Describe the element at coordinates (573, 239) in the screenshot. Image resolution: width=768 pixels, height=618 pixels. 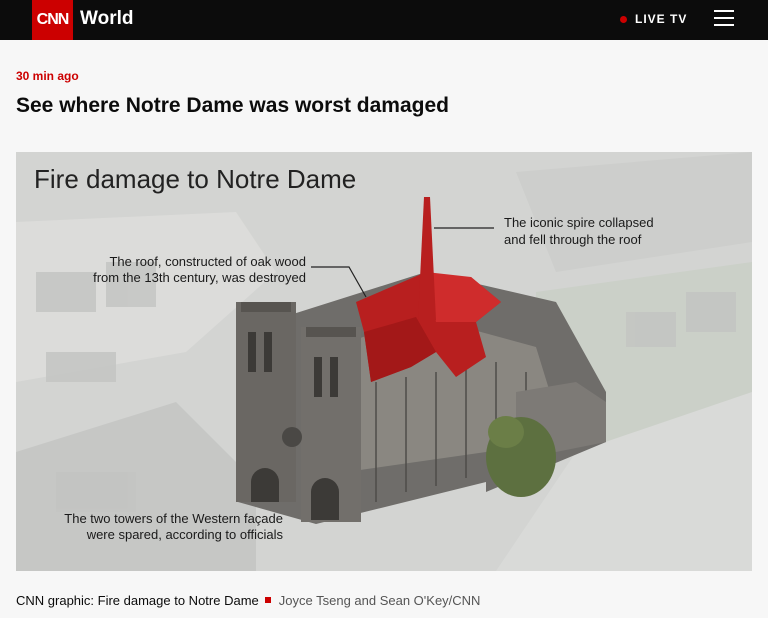
I see `spire-annotation-line2: and fell through the roof` at that location.